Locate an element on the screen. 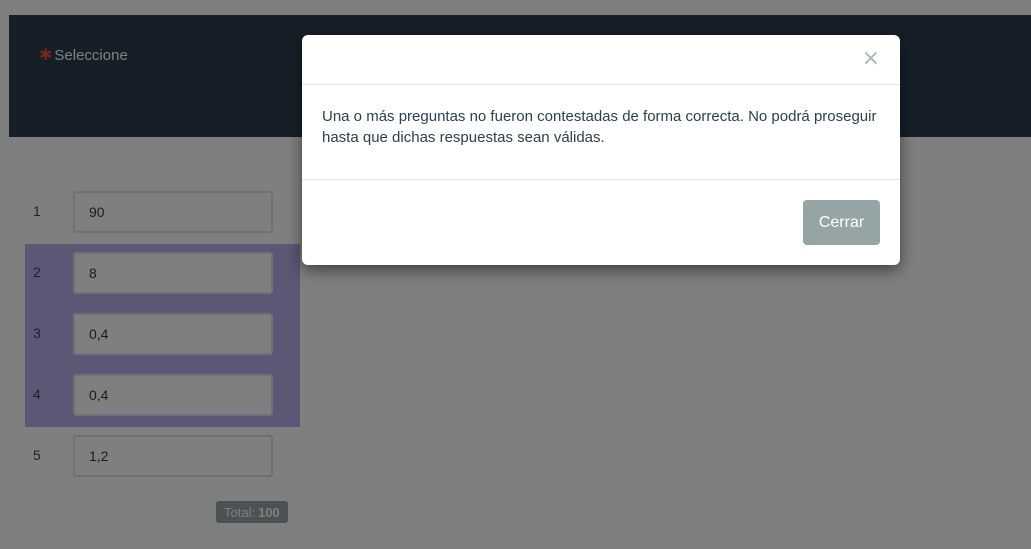 The image size is (1031, 549). modal-footer: Cerrar is located at coordinates (601, 222).